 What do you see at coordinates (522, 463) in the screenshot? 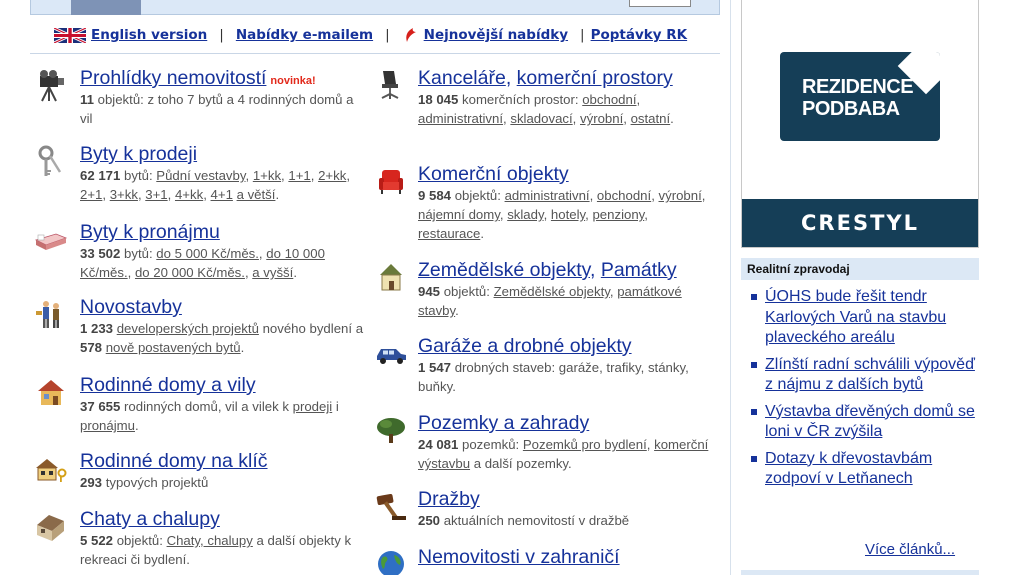
I see `desc-text: a další pozemky.` at bounding box center [522, 463].